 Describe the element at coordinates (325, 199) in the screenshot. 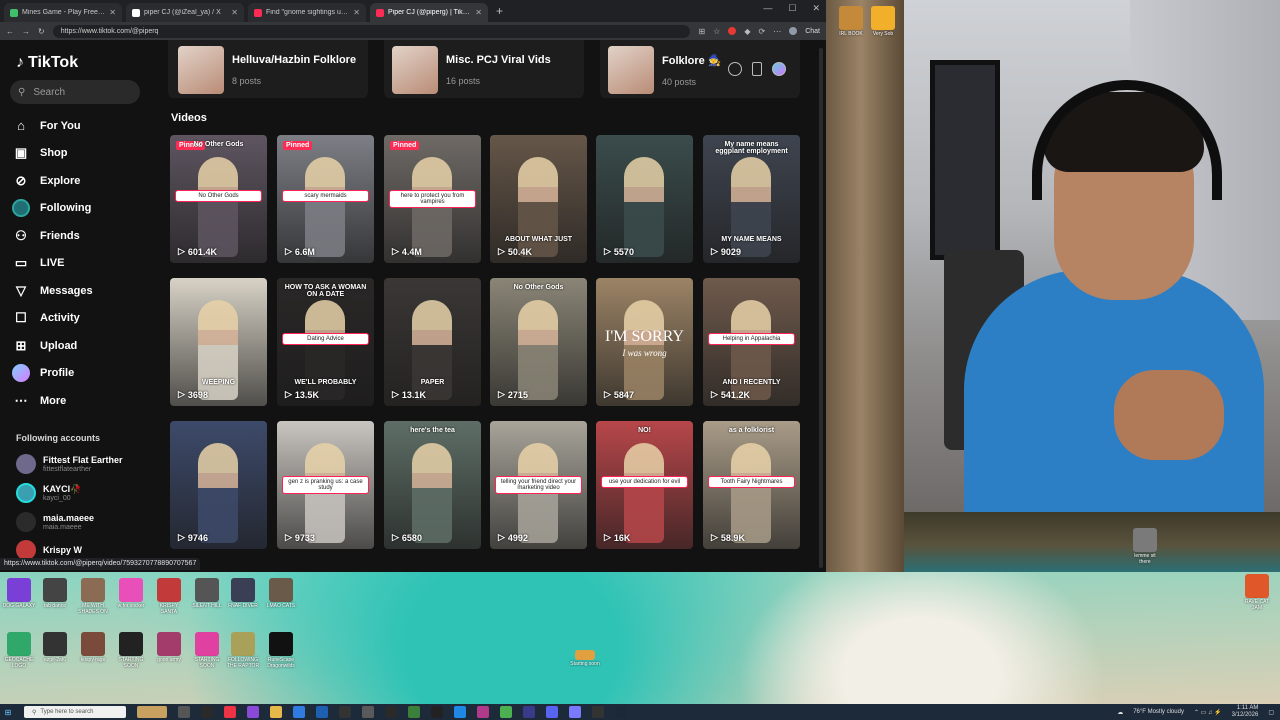

I see `video-card: Pinned scary mermaids ▷ 6.6M` at that location.